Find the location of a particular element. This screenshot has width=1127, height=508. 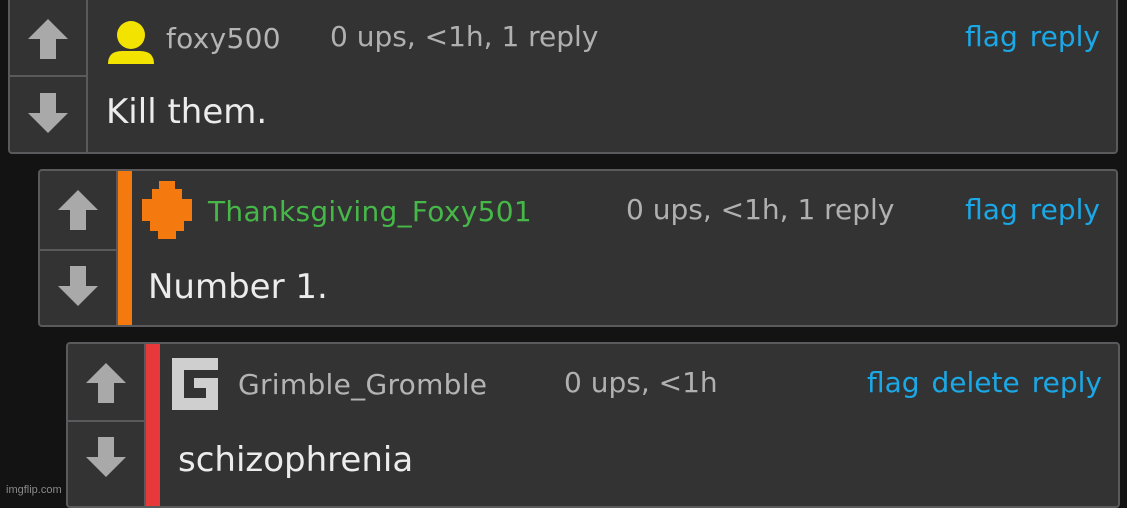

username: Thanksgiving_Foxy501 is located at coordinates (370, 211).